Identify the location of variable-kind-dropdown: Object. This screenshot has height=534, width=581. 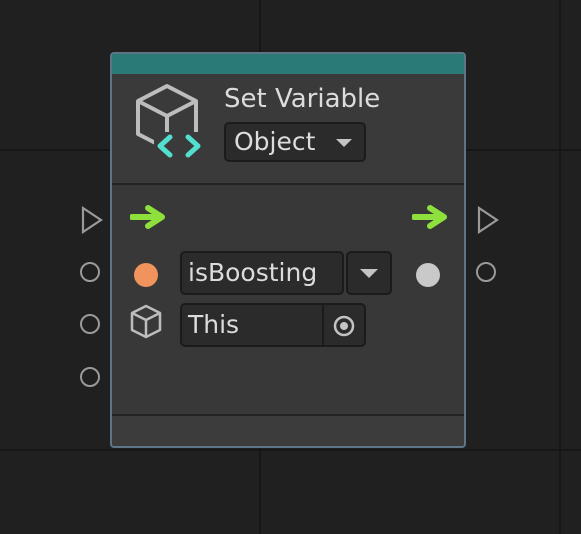
(295, 142).